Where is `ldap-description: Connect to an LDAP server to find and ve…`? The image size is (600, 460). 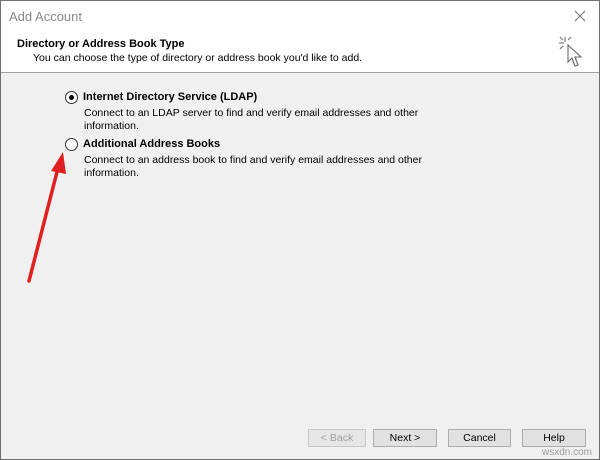
ldap-description: Connect to an LDAP server to find and ve… is located at coordinates (251, 119).